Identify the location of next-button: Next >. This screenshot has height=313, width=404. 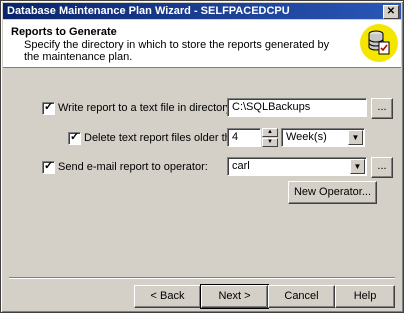
(234, 296).